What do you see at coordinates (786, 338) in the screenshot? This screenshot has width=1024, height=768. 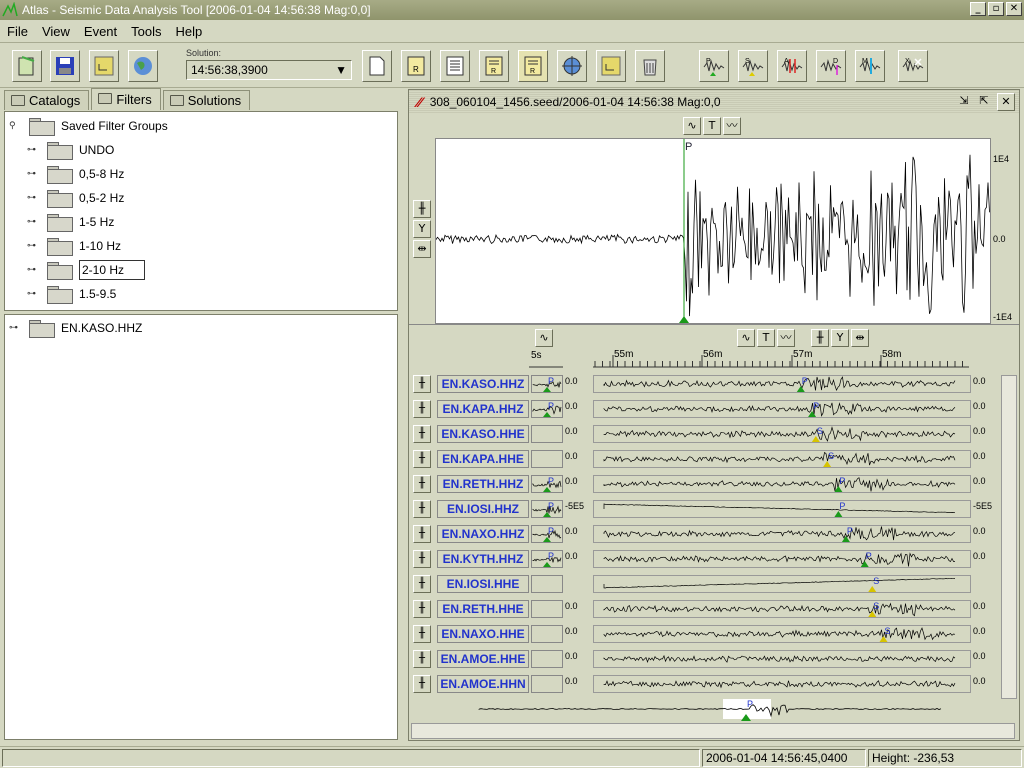 I see `wave-lower-button: 〰` at bounding box center [786, 338].